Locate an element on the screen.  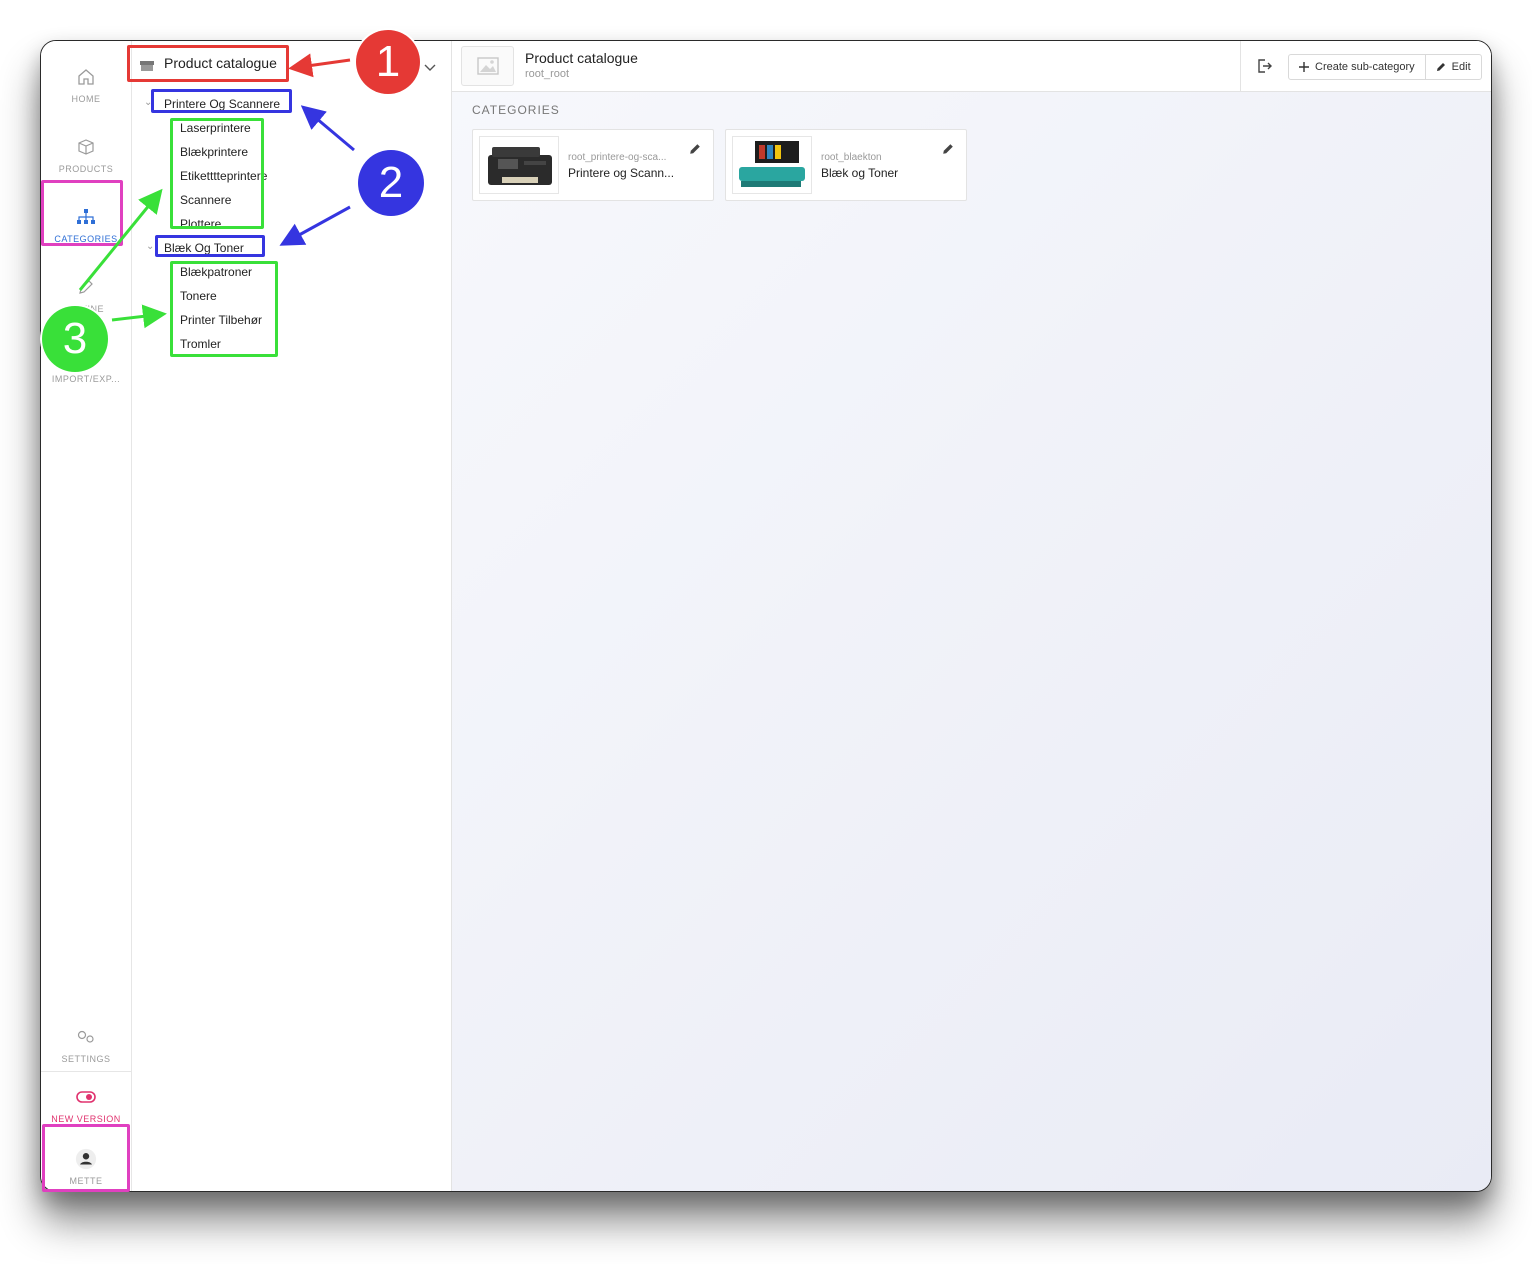
home-icon is located at coordinates (86, 77).